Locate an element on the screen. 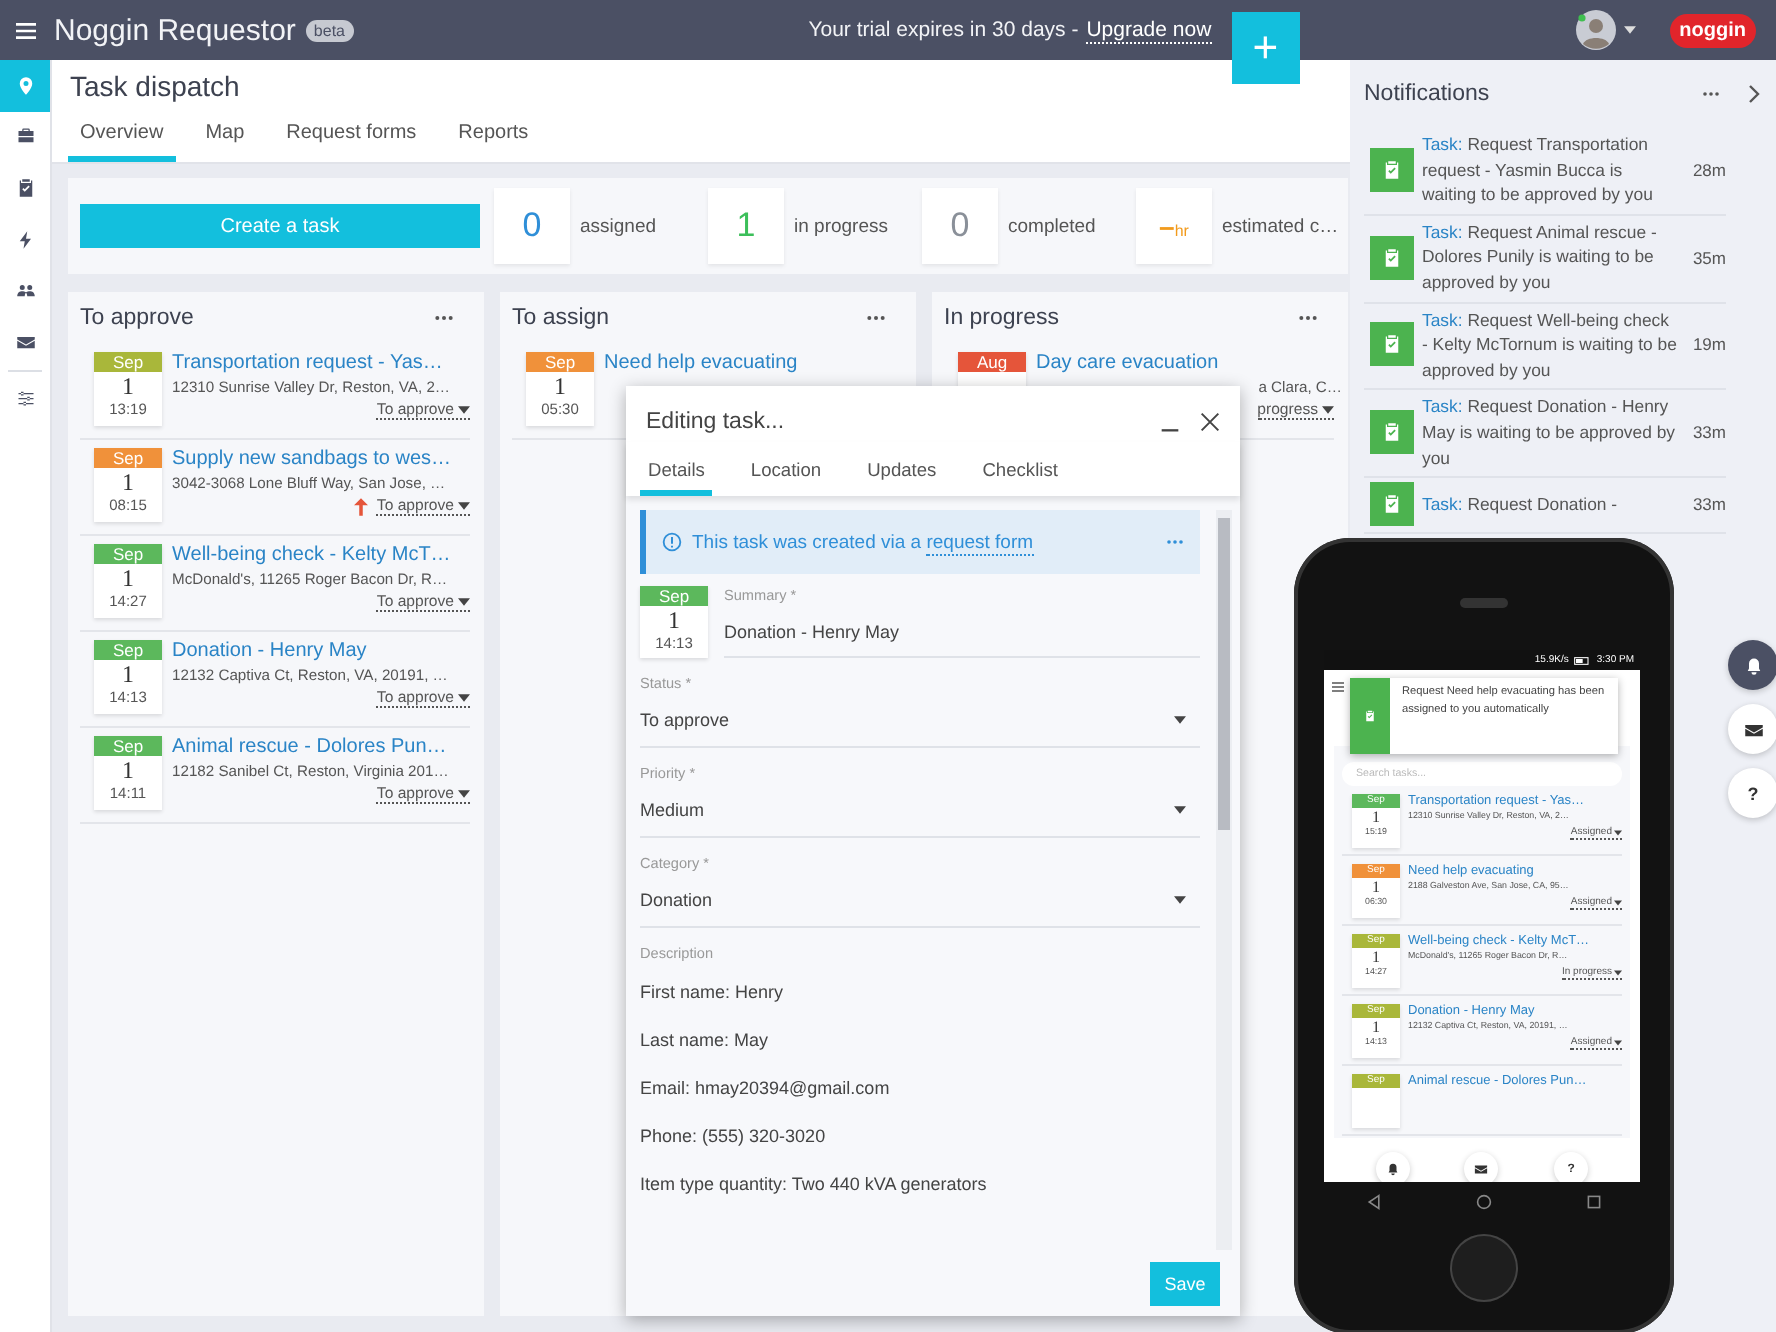 The width and height of the screenshot is (1776, 1332). month-label: Aug is located at coordinates (992, 362).